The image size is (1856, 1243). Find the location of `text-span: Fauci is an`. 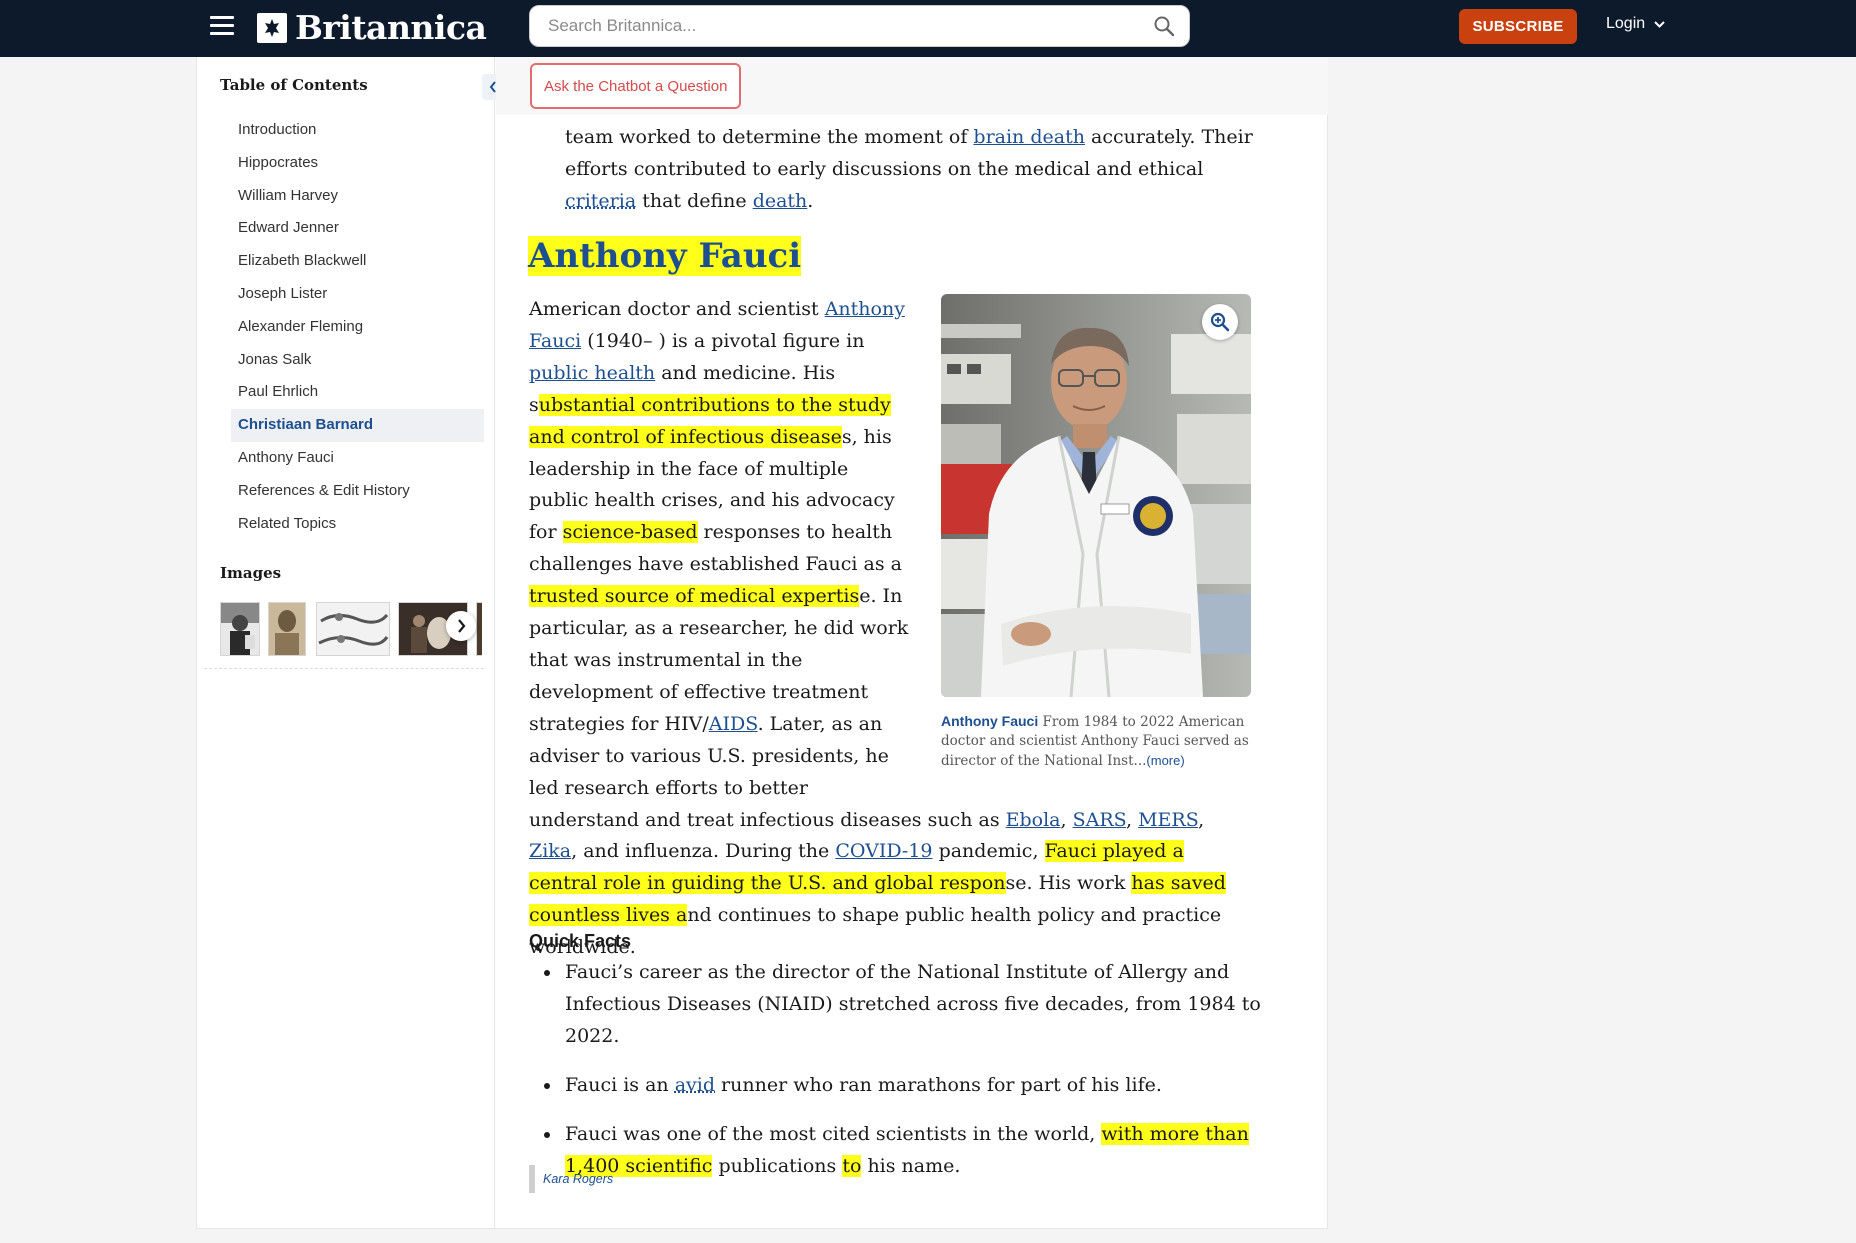

text-span: Fauci is an is located at coordinates (620, 1084).